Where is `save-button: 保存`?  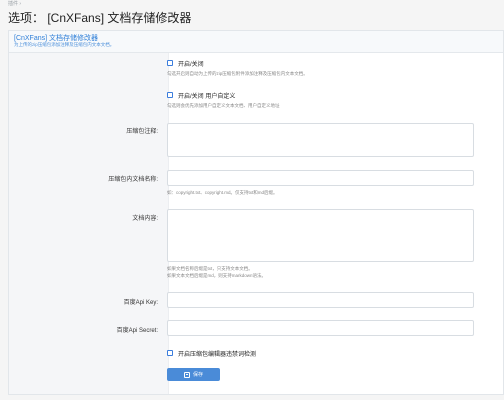
save-button: 保存 is located at coordinates (193, 374).